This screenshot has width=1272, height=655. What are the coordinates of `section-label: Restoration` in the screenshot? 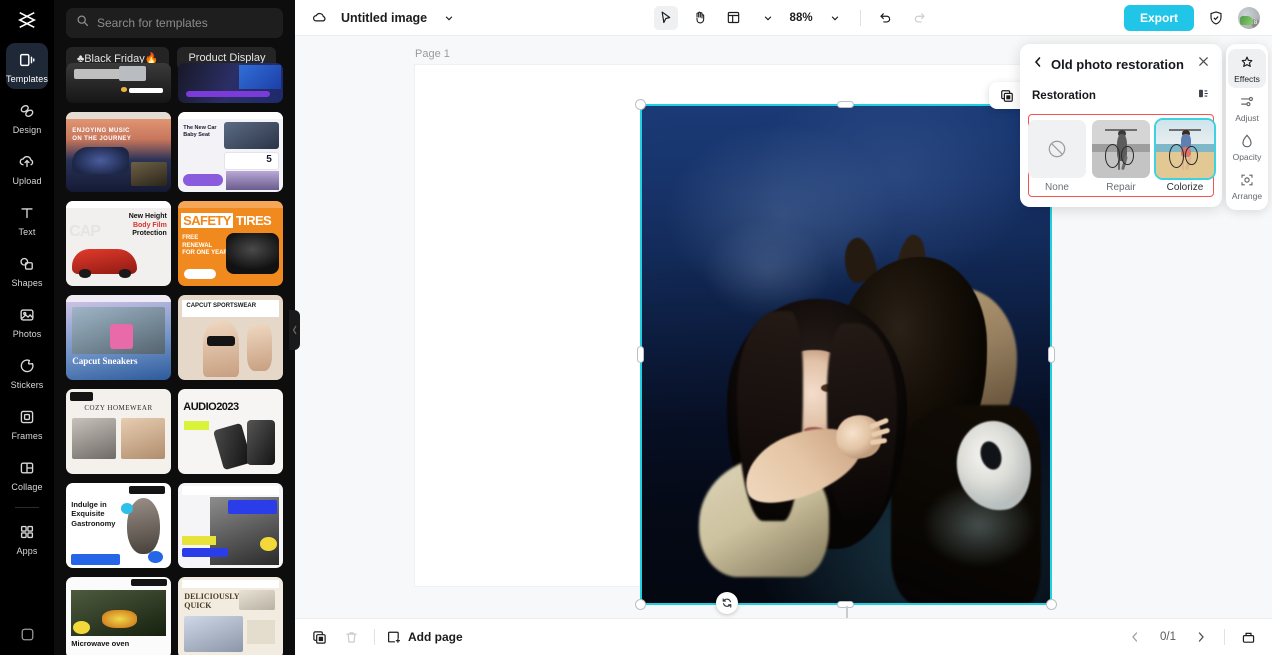 It's located at (1064, 96).